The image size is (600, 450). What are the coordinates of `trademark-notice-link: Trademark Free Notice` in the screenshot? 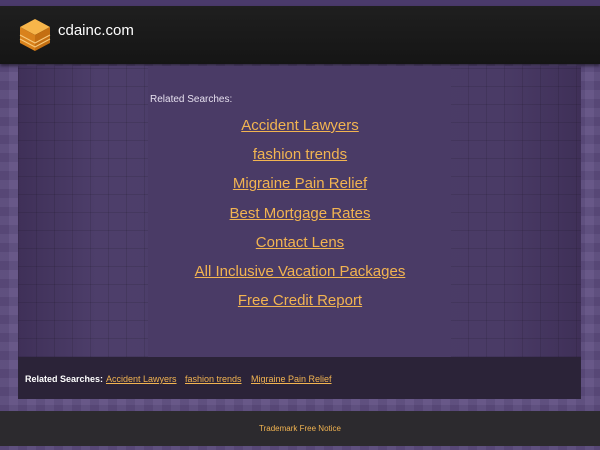 It's located at (300, 428).